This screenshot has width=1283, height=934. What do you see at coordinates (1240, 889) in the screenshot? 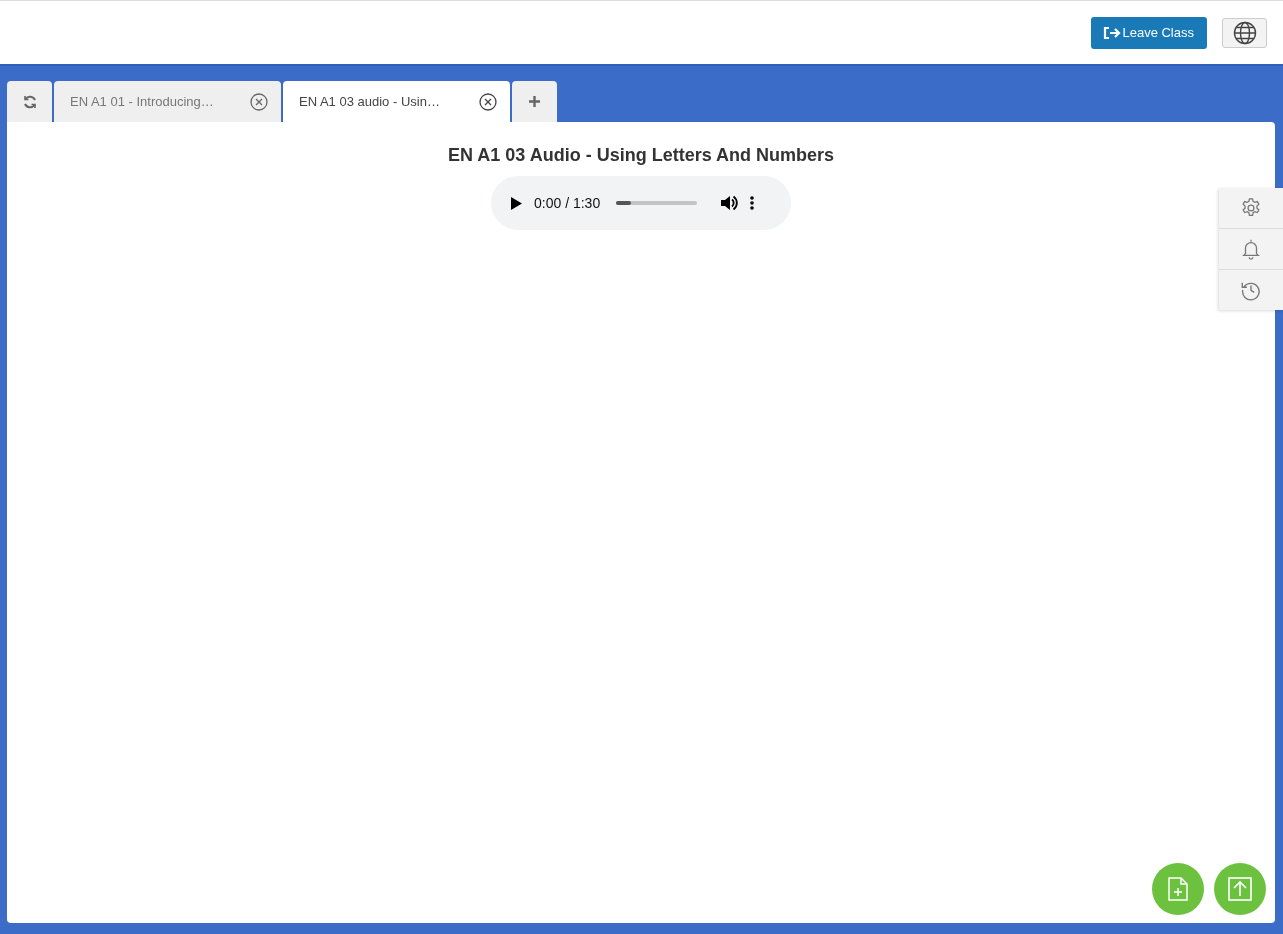
I see `upload-icon` at bounding box center [1240, 889].